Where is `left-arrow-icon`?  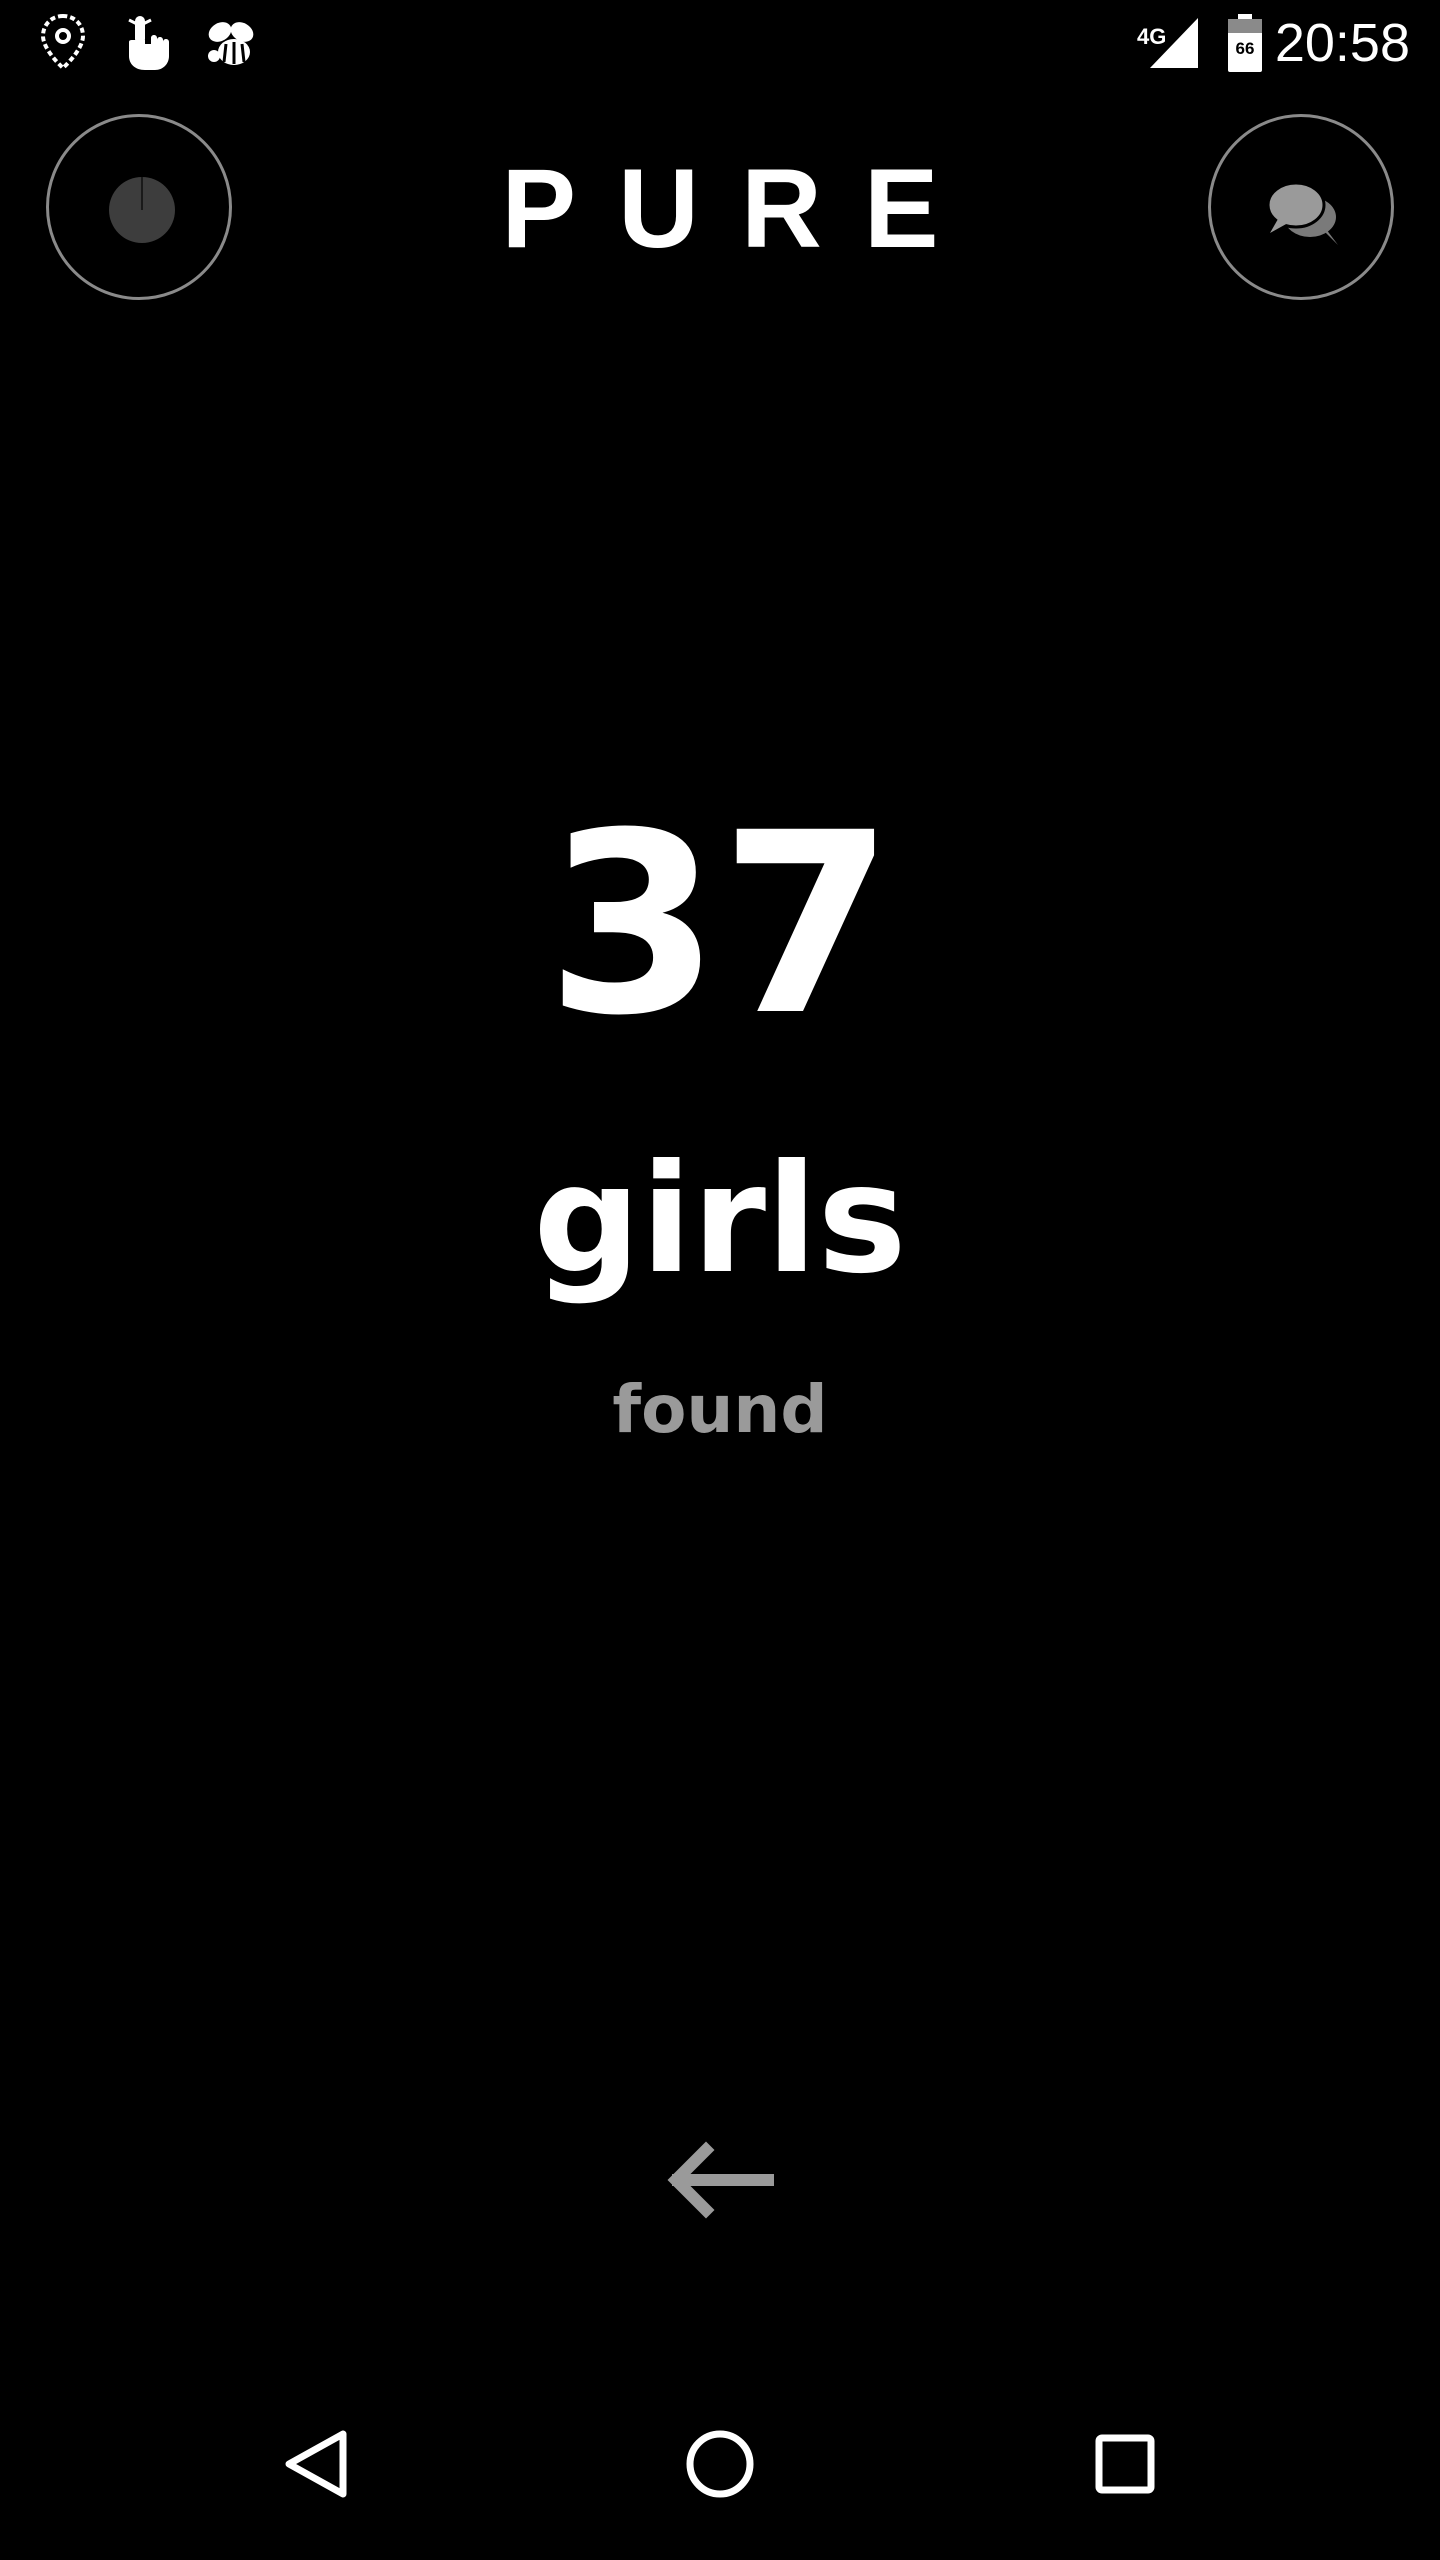
left-arrow-icon is located at coordinates (720, 2180).